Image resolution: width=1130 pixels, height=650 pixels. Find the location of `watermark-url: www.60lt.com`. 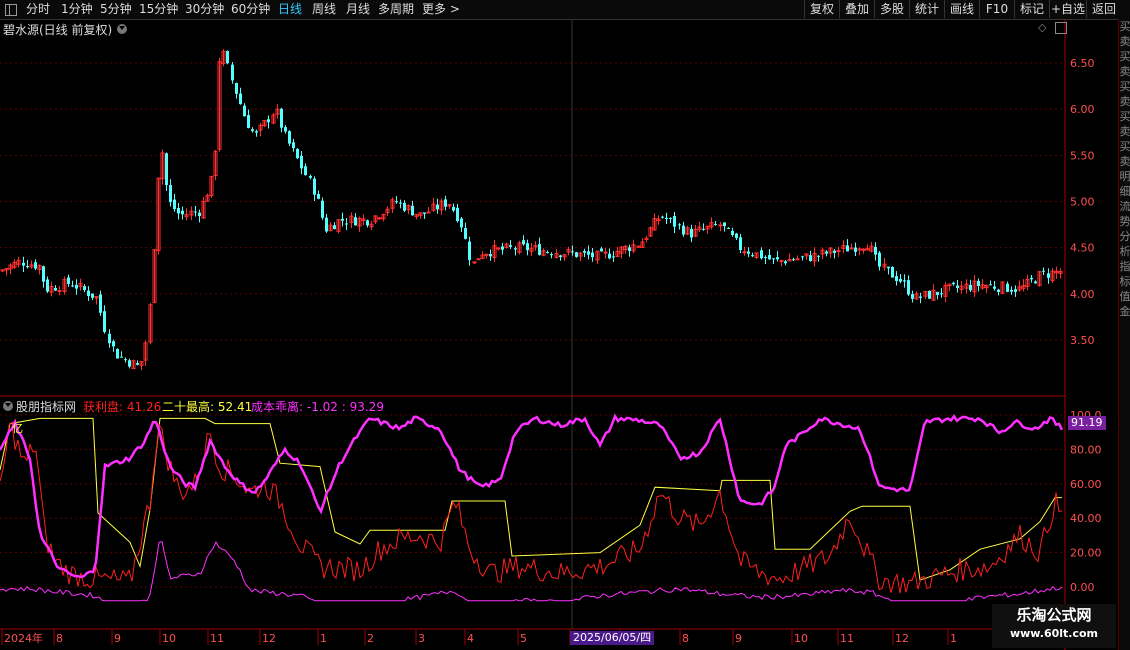

watermark-url: www.60lt.com is located at coordinates (1054, 633).